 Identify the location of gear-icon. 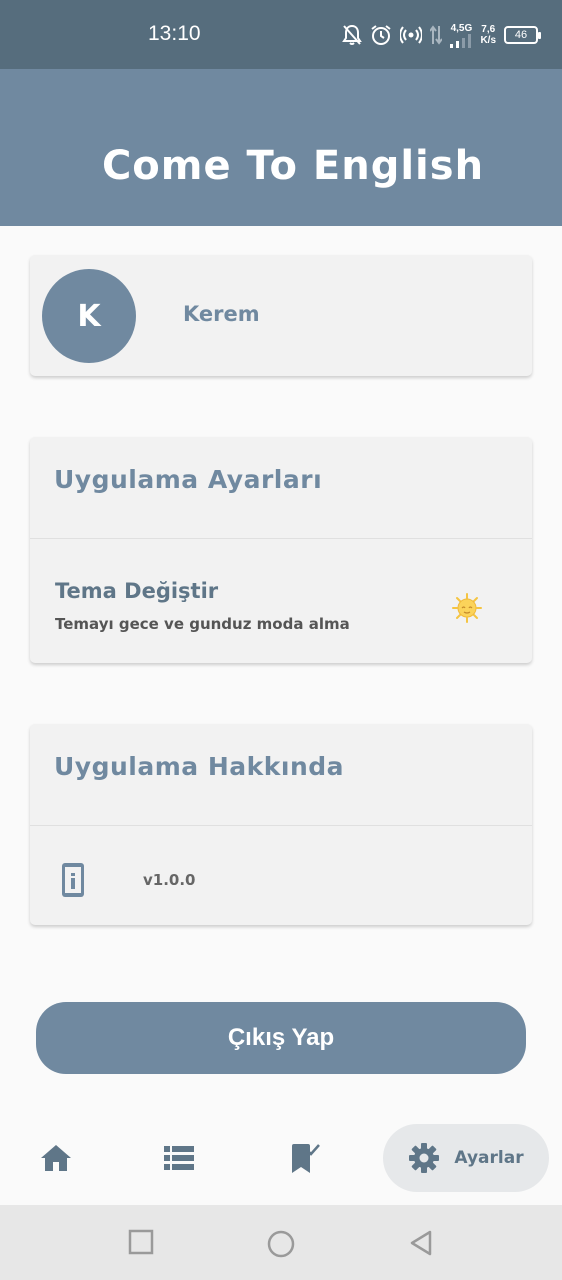
(424, 1158).